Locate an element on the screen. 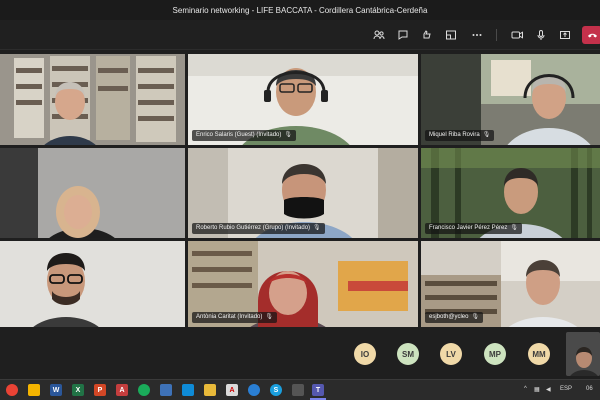 The image size is (600, 400). mail-icon is located at coordinates (188, 390).